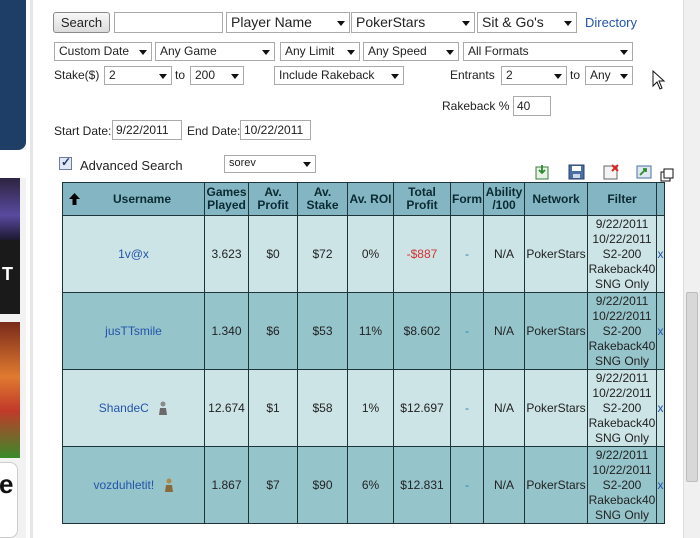 Image resolution: width=700 pixels, height=538 pixels. What do you see at coordinates (322, 408) in the screenshot?
I see `av-stake-cell: $58` at bounding box center [322, 408].